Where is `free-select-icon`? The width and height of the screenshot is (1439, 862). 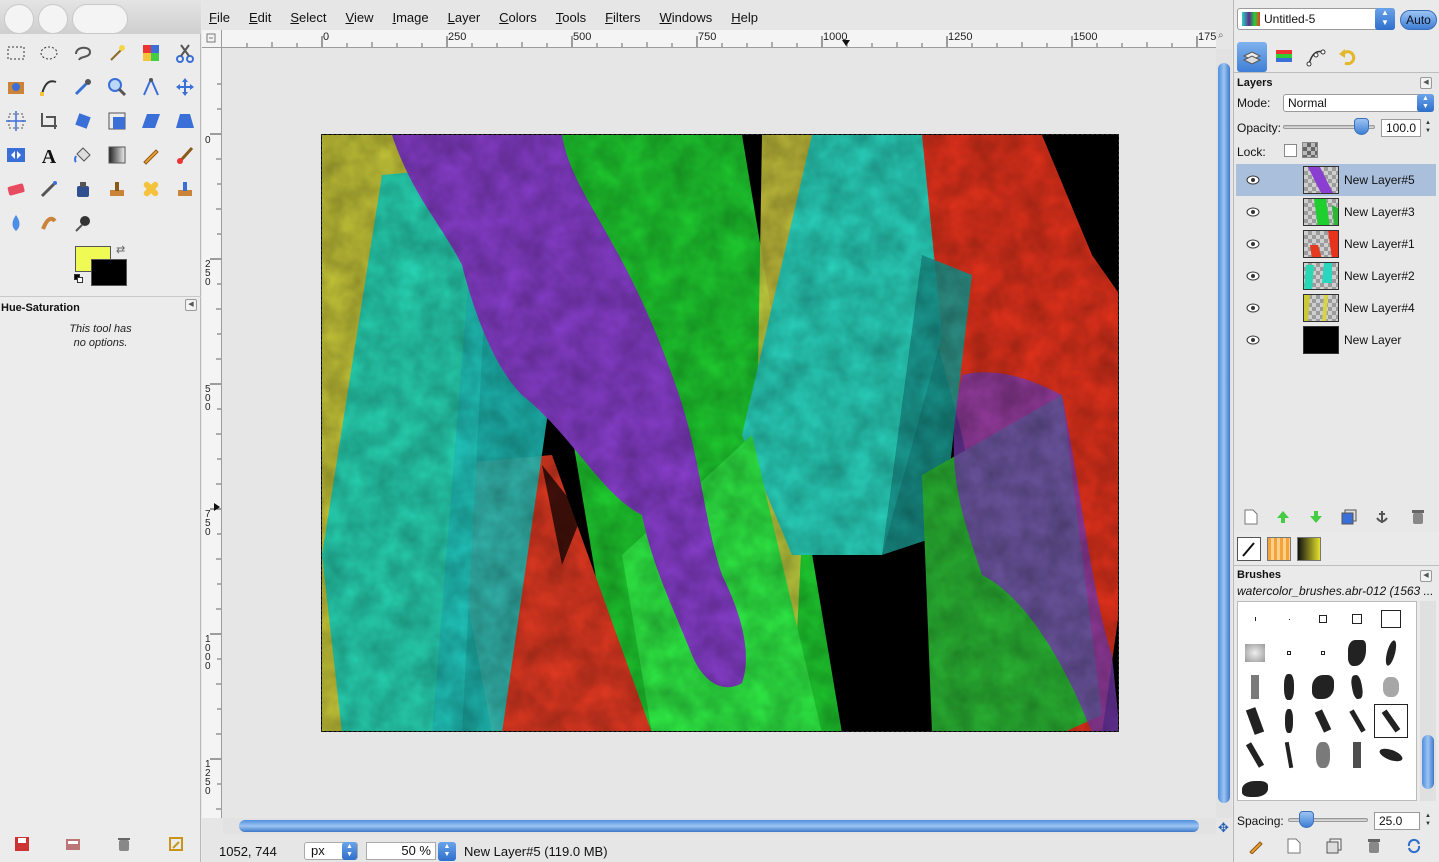 free-select-icon is located at coordinates (83, 53).